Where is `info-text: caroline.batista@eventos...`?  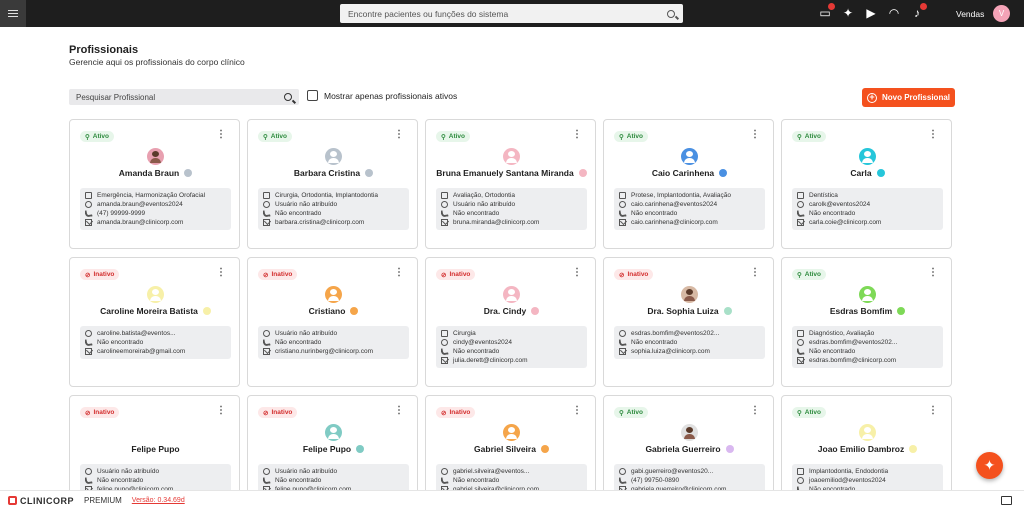 info-text: caroline.batista@eventos... is located at coordinates (136, 333).